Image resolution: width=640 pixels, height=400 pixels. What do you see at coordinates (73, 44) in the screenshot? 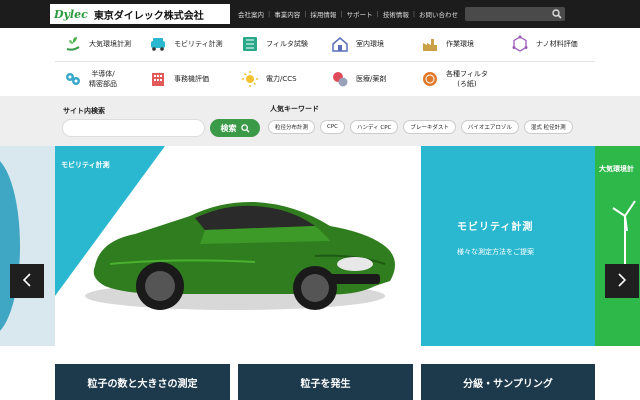
I see `plant-icon` at bounding box center [73, 44].